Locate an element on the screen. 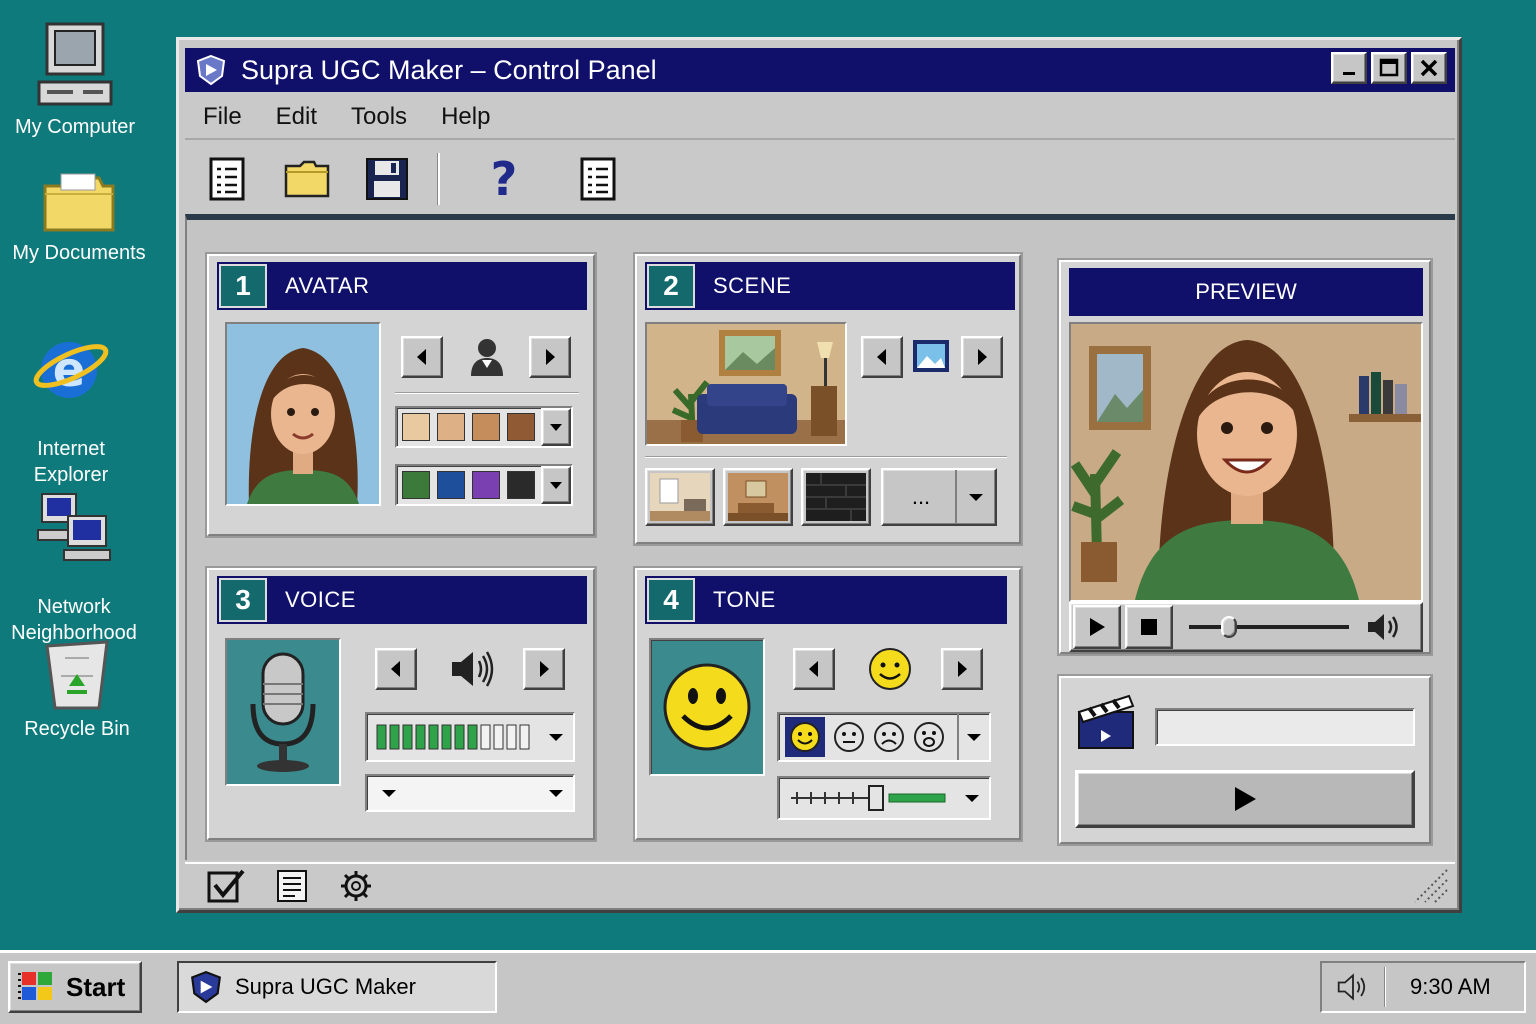 This screenshot has width=1536, height=1024. render-play-button is located at coordinates (1245, 799).